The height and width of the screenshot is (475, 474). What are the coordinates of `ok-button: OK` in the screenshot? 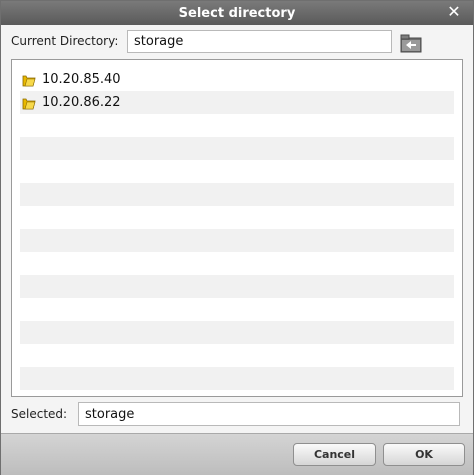 It's located at (424, 454).